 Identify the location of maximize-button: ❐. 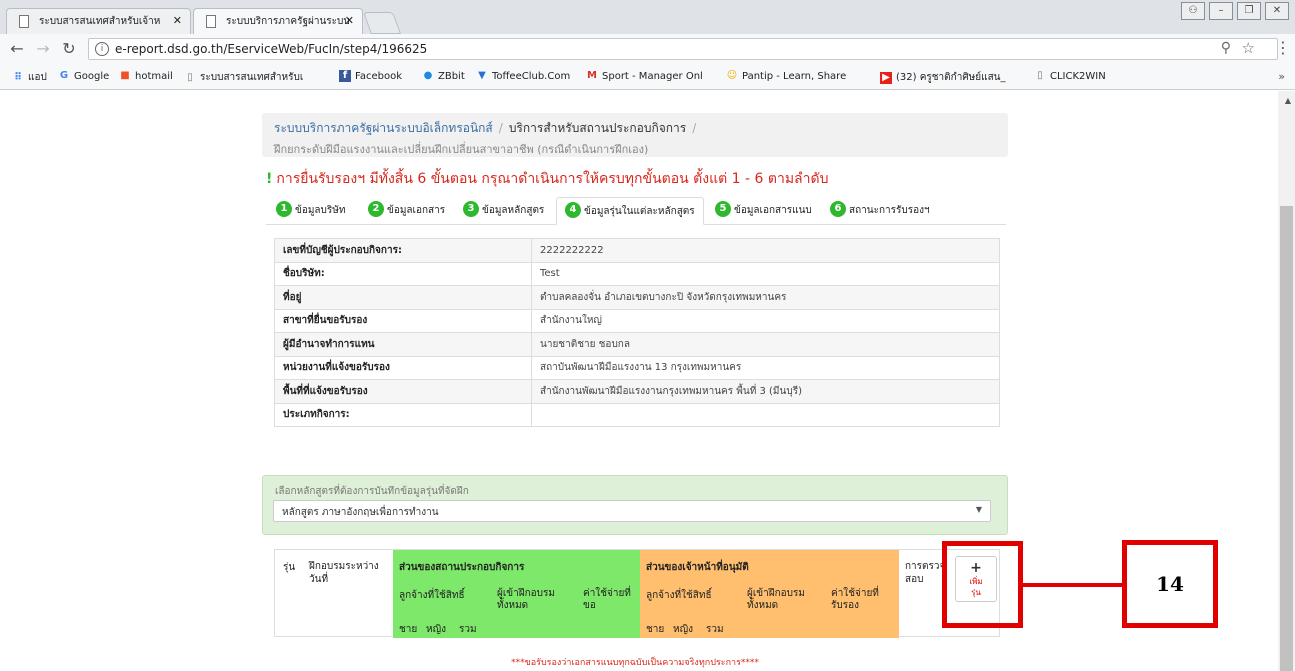
(1249, 11).